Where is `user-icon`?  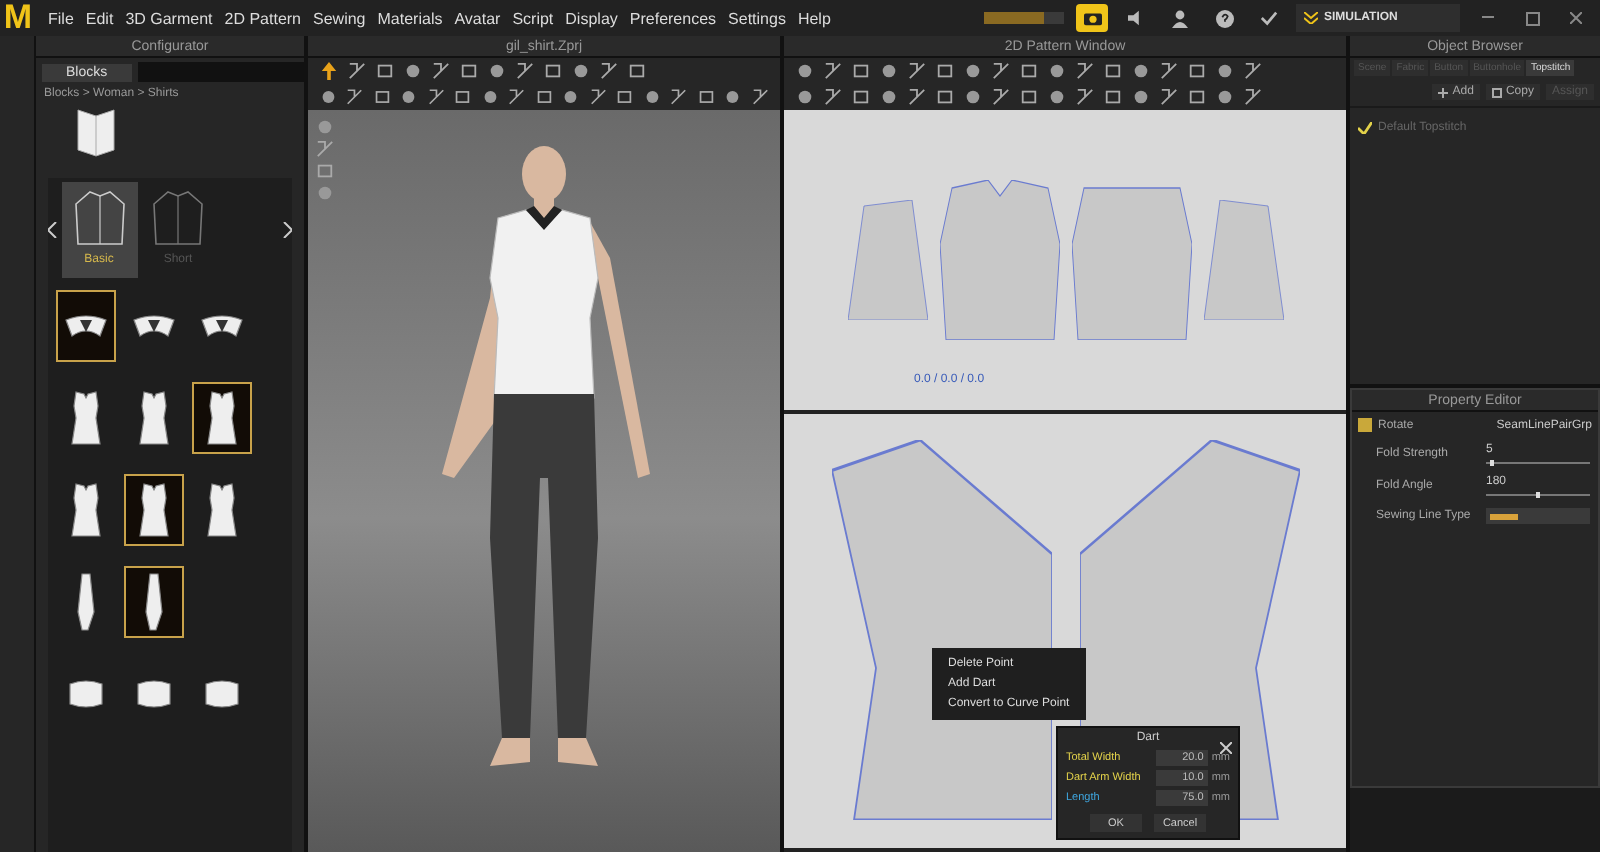
user-icon is located at coordinates (1180, 18).